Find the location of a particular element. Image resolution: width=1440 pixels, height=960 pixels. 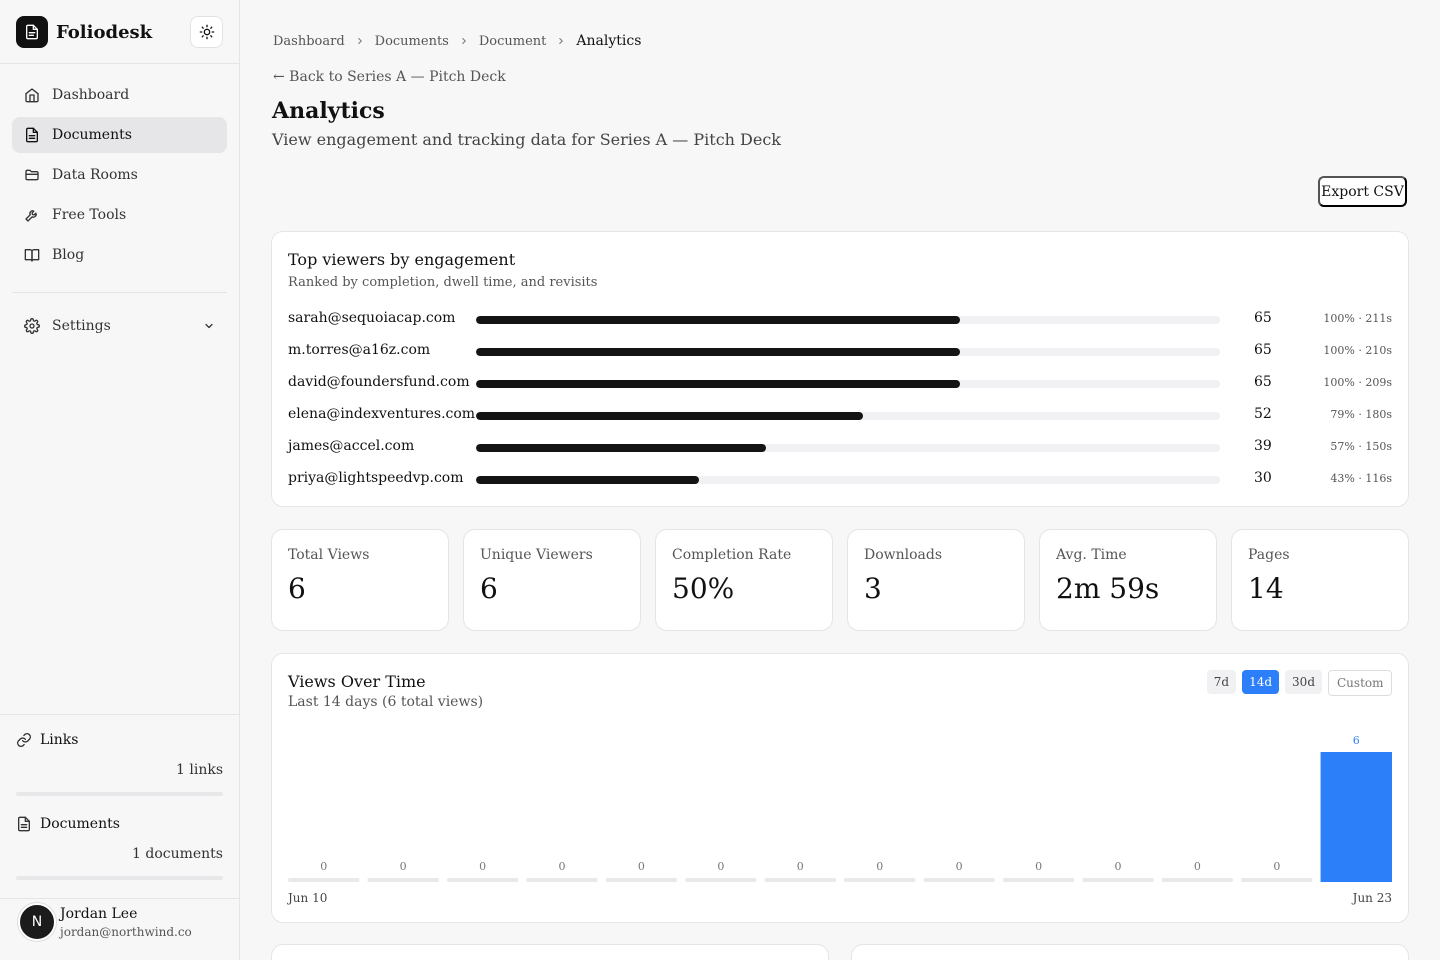

breadcrumb-current: Analytics is located at coordinates (609, 41).